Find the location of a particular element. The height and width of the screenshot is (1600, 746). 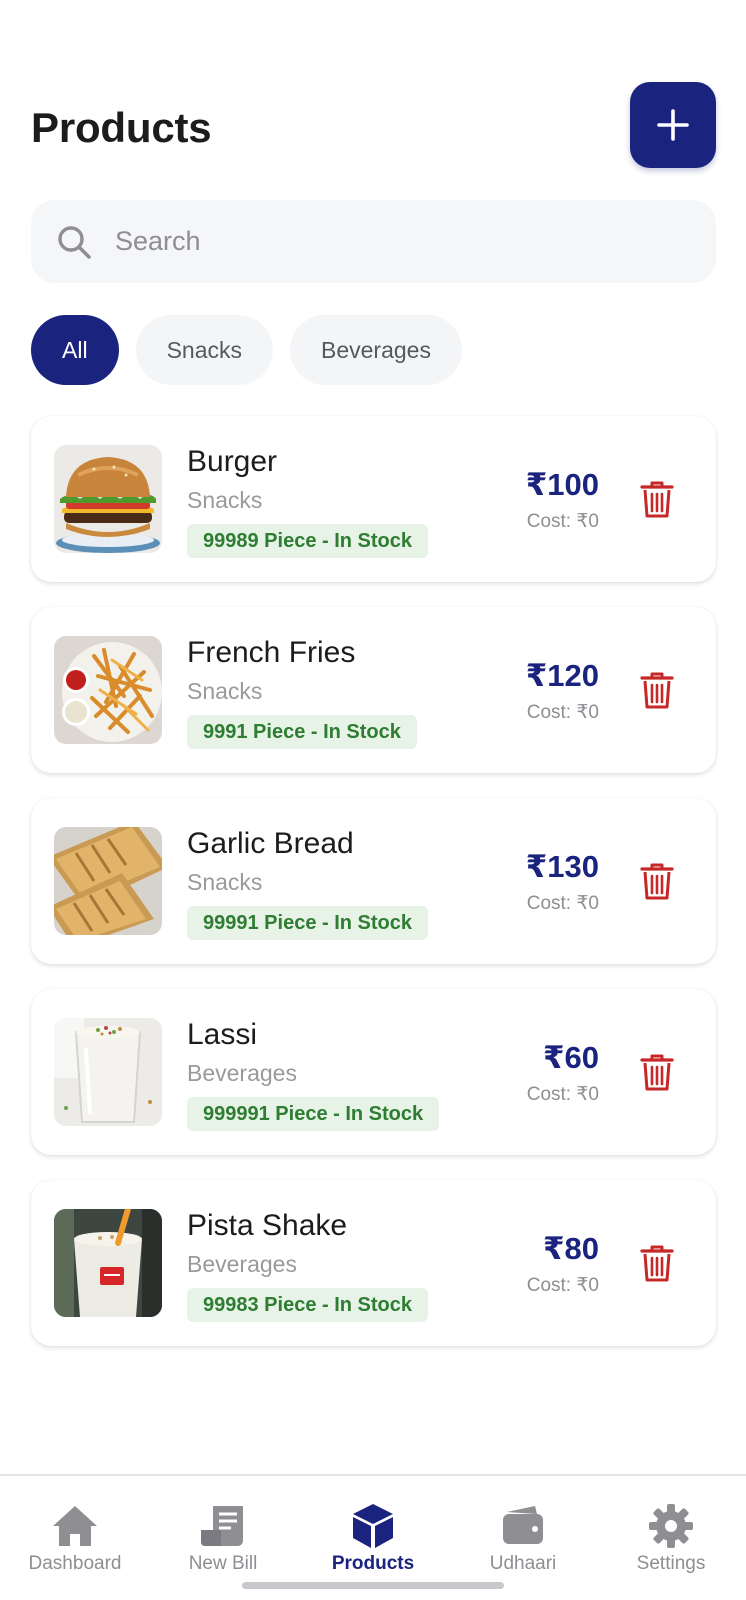

nav-item-dashboard: Dashboard is located at coordinates (75, 1538).